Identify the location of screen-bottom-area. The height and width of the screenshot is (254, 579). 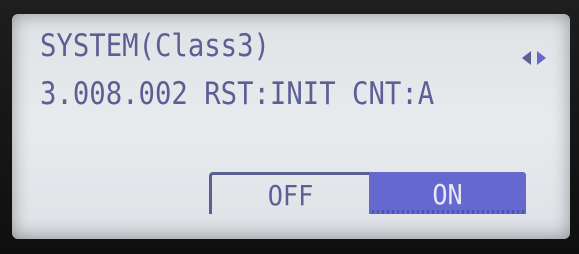
(291, 228).